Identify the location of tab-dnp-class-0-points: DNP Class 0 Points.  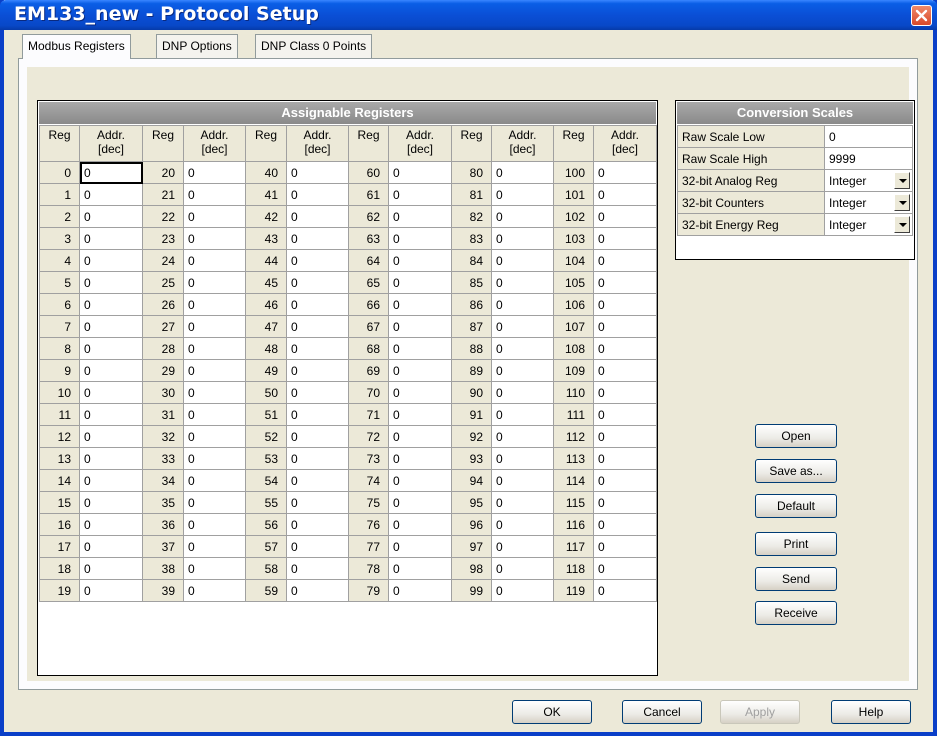
(314, 46).